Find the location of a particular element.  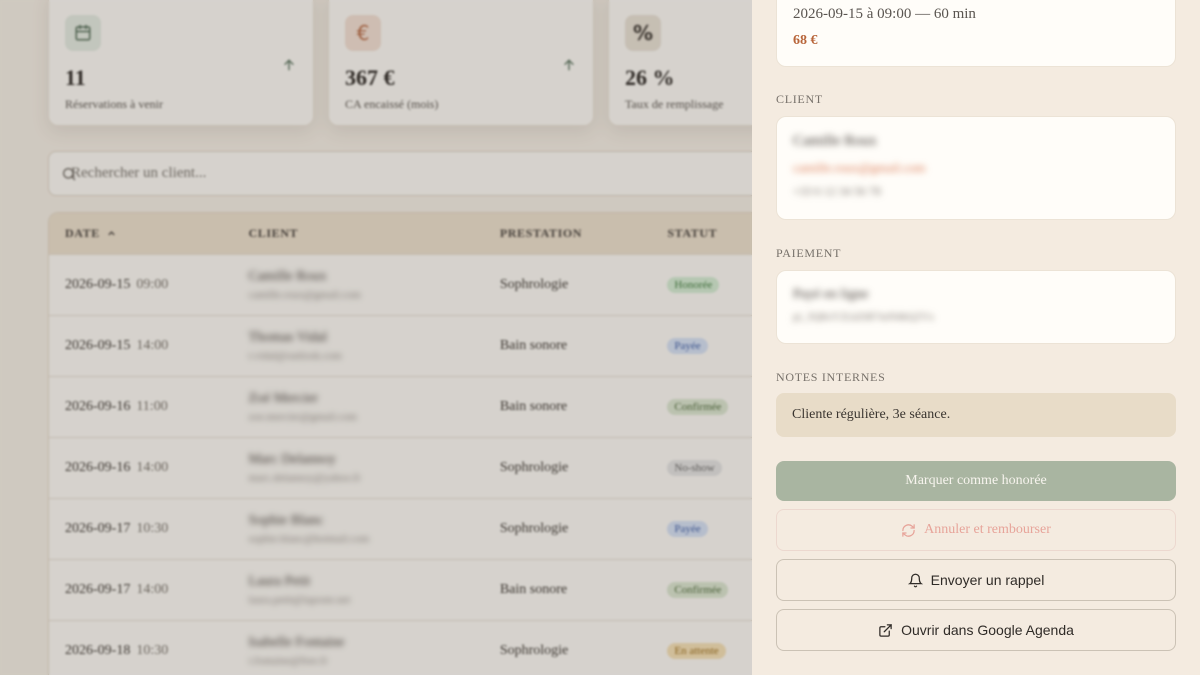

mark-honored-button: Marquer comme honorée is located at coordinates (976, 481).